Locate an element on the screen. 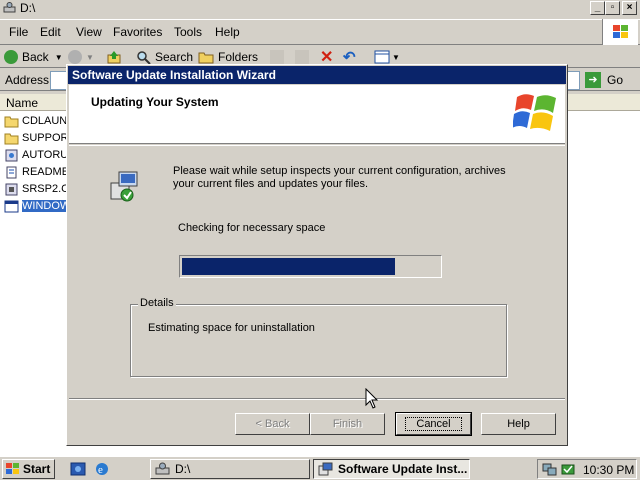 The image size is (640, 480). back-wizard-button: < Back is located at coordinates (272, 424).